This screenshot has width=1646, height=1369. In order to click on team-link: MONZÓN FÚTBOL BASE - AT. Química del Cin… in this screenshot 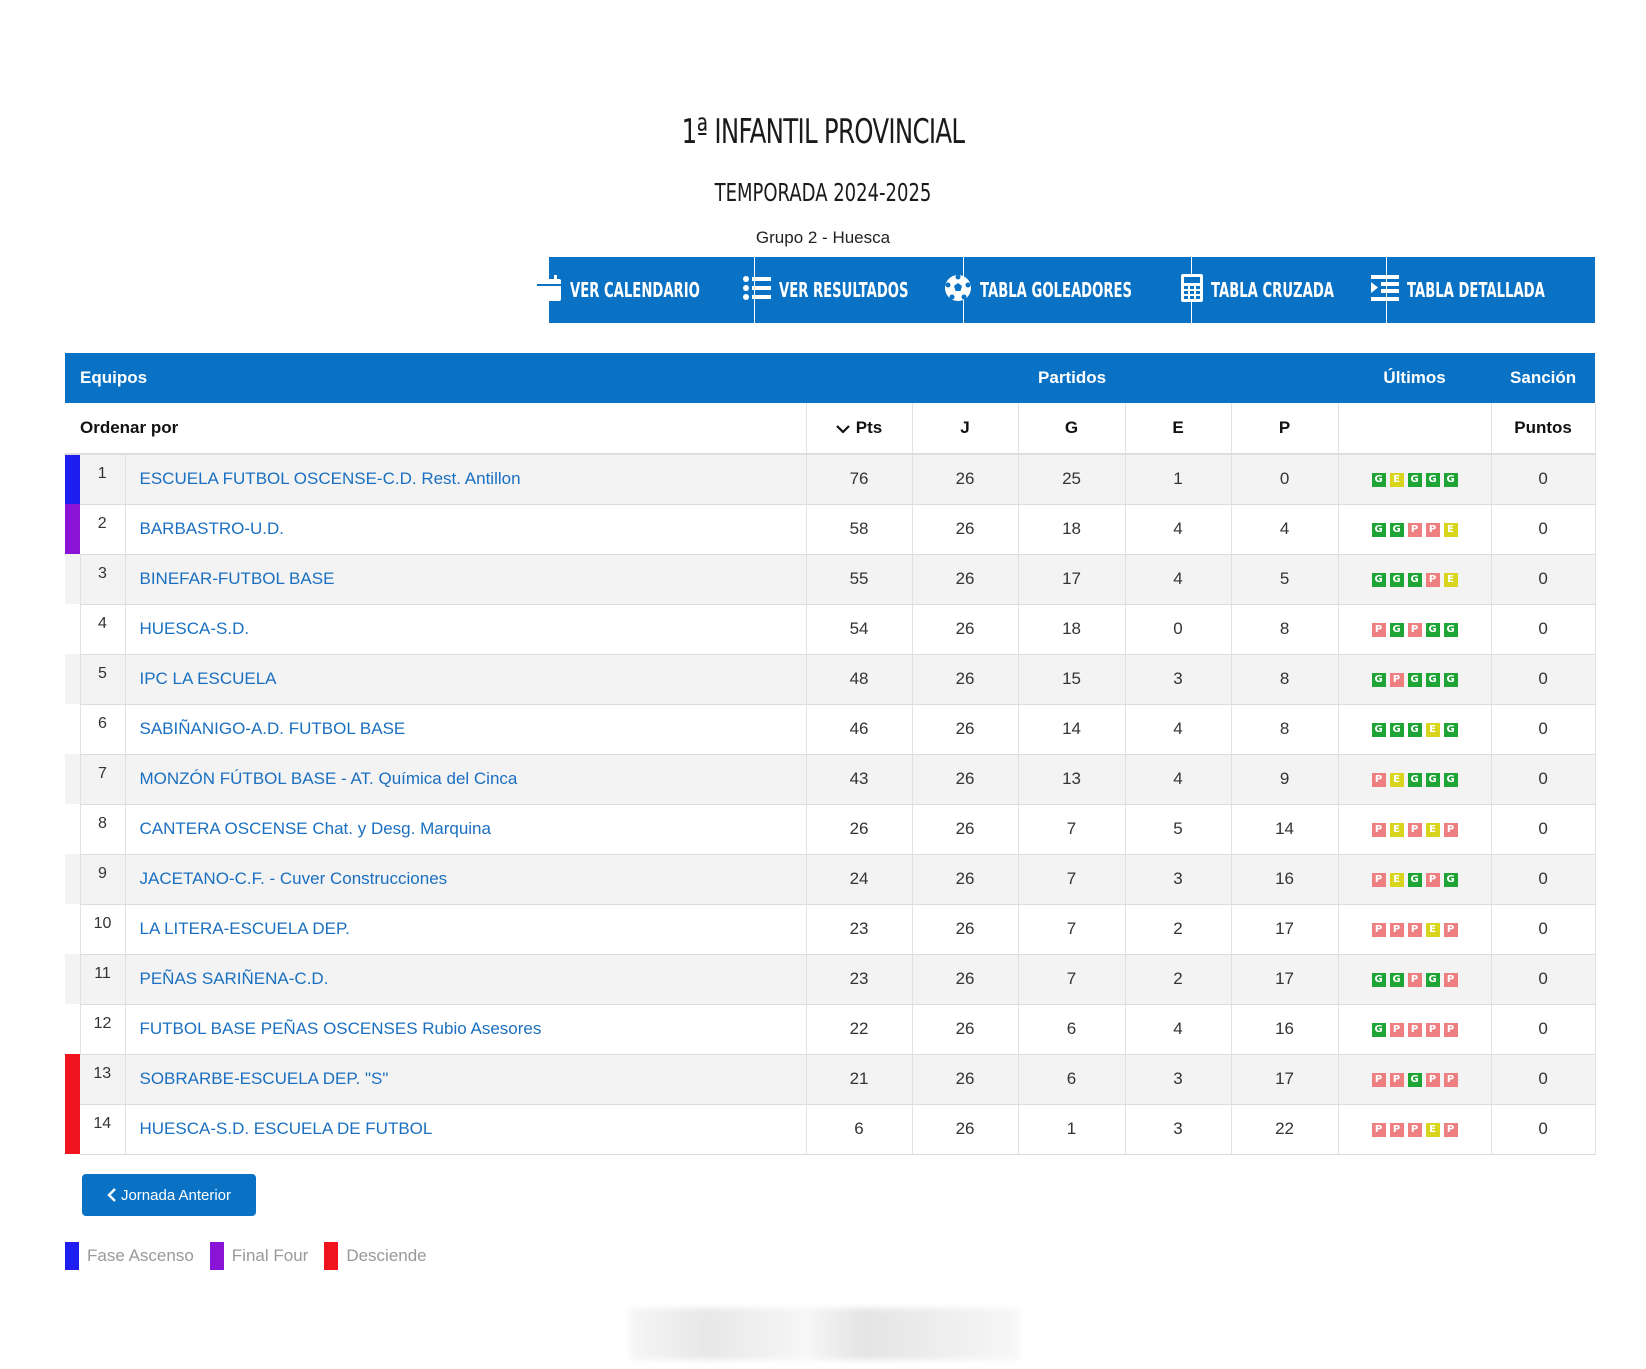, I will do `click(466, 779)`.